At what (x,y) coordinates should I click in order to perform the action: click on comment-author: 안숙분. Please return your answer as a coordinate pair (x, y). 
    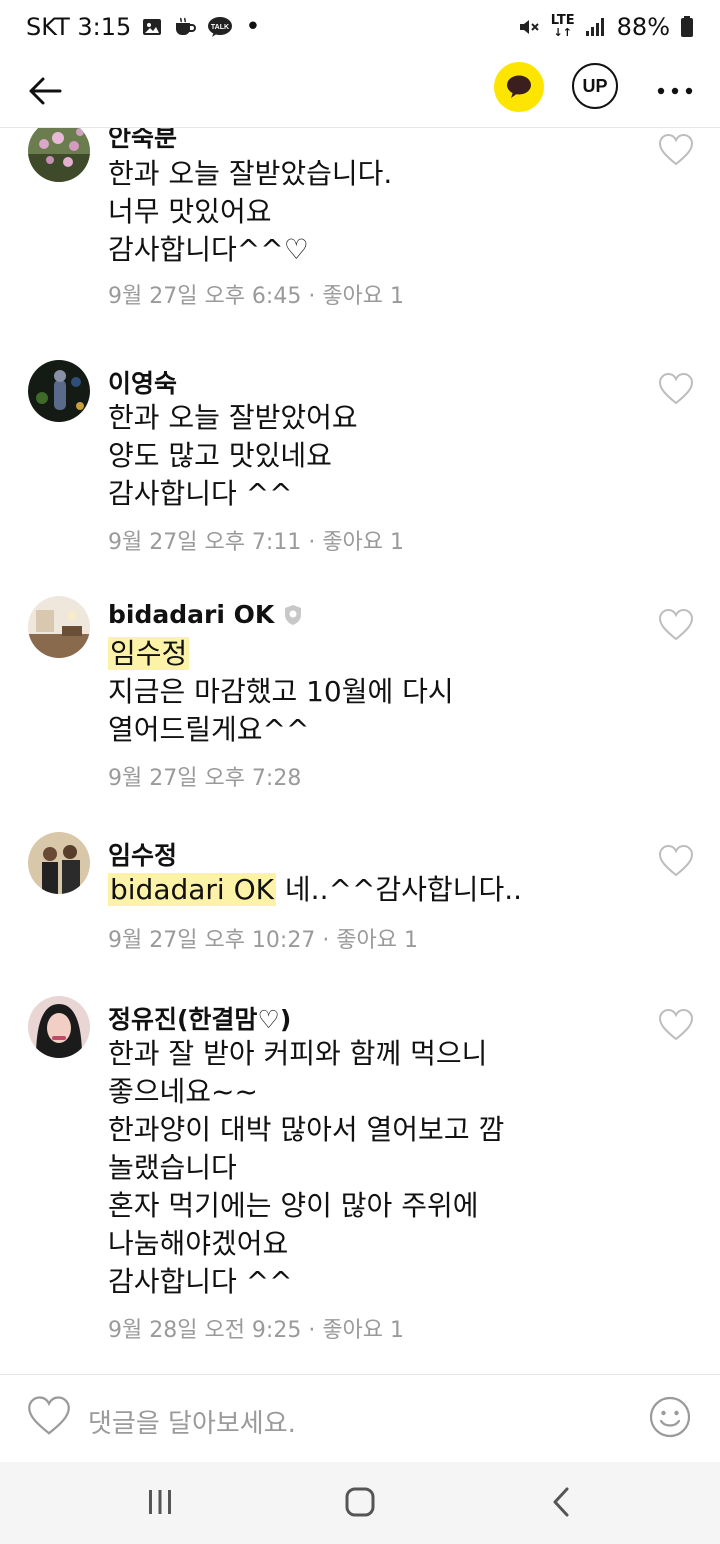
    Looking at the image, I should click on (142, 141).